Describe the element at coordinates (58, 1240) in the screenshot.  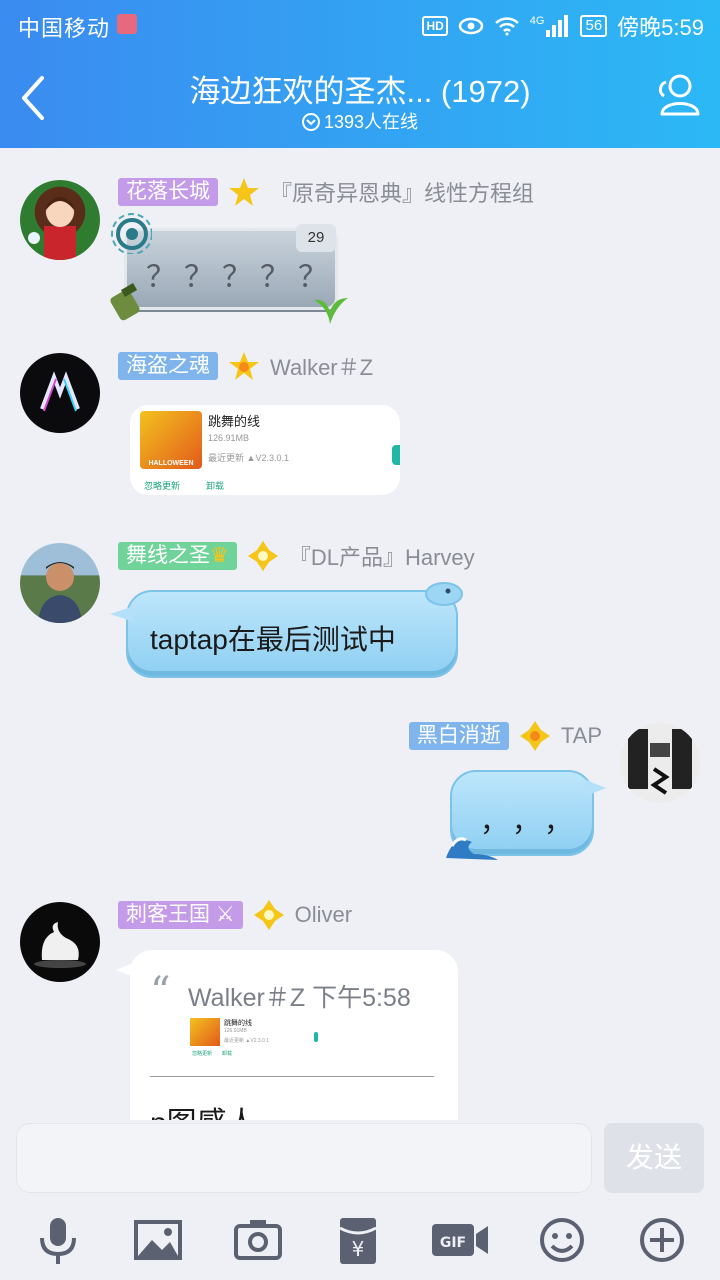
I see `microphone-icon` at that location.